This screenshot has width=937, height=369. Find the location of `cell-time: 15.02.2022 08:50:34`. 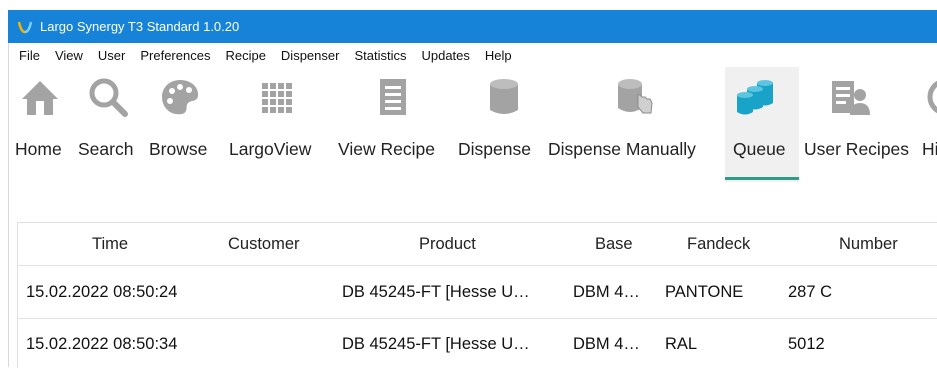

cell-time: 15.02.2022 08:50:34 is located at coordinates (102, 343).